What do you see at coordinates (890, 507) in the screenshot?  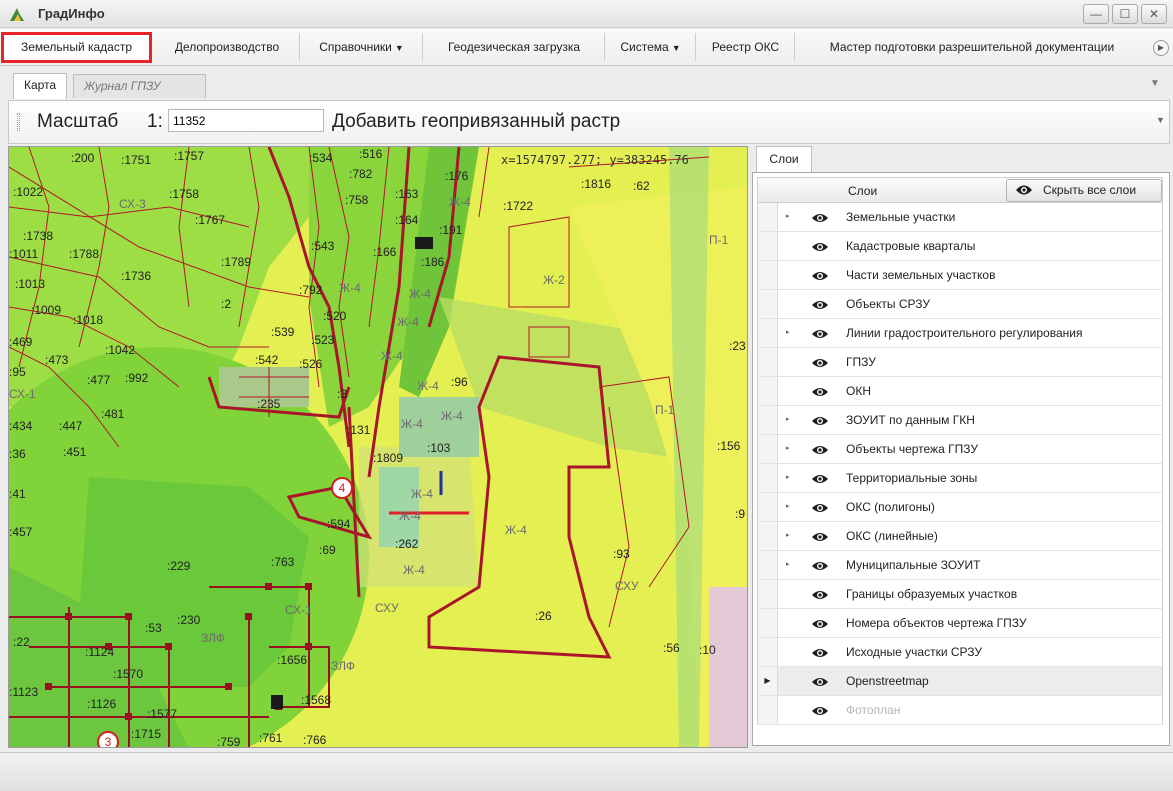 I see `layer-name: ОКС (полигоны)` at bounding box center [890, 507].